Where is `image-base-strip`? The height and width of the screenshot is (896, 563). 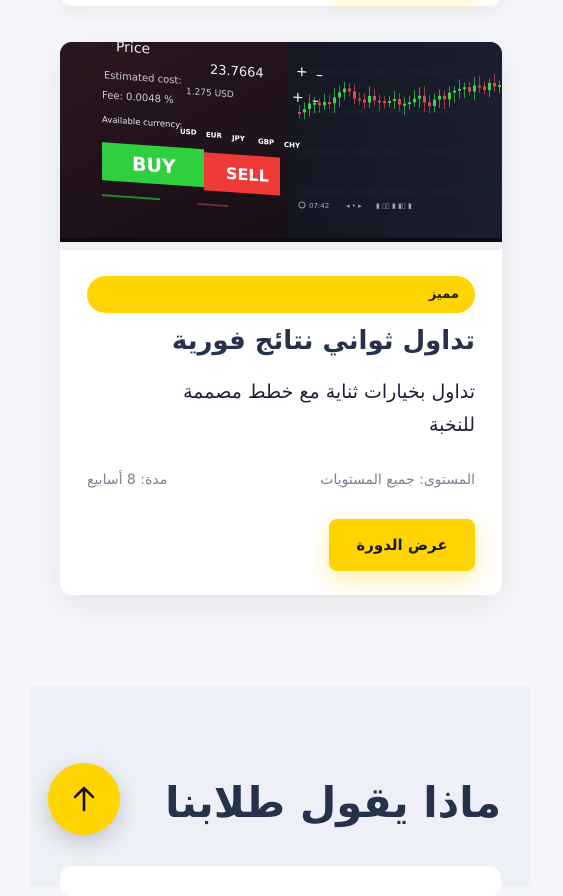 image-base-strip is located at coordinates (281, 246).